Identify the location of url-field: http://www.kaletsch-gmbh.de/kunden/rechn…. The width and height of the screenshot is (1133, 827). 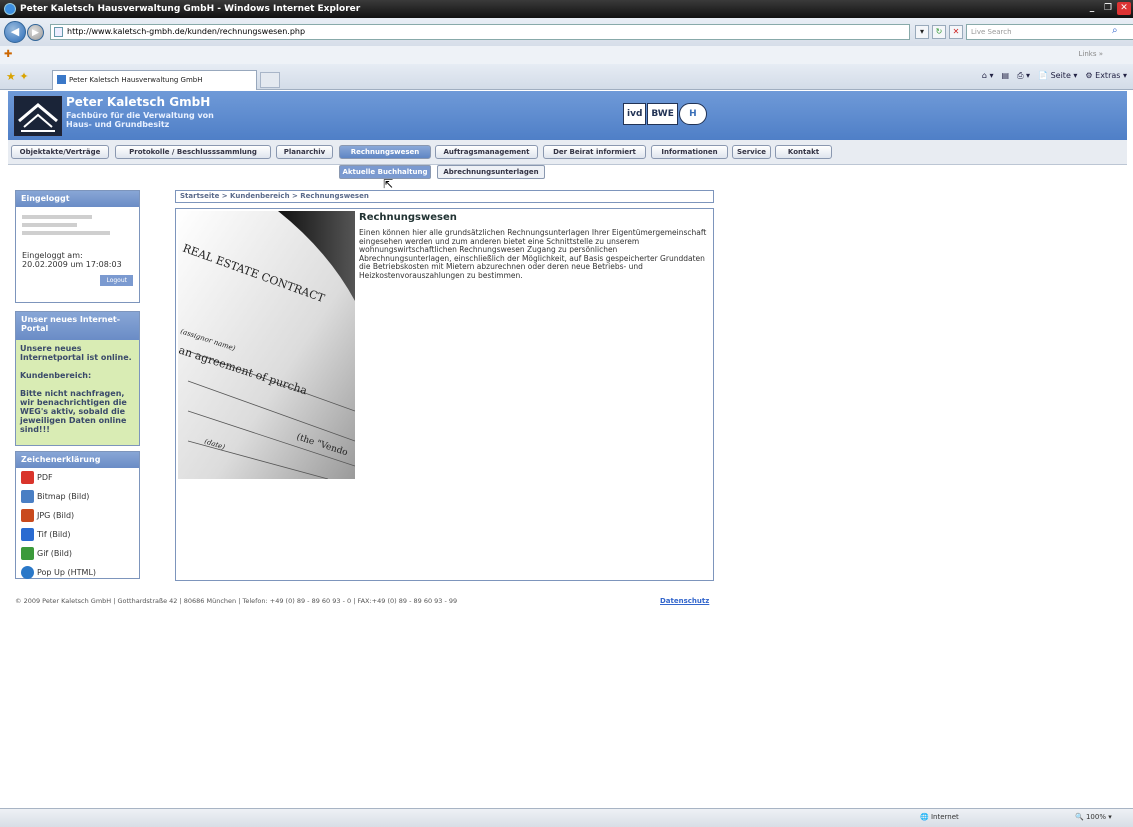
(480, 32).